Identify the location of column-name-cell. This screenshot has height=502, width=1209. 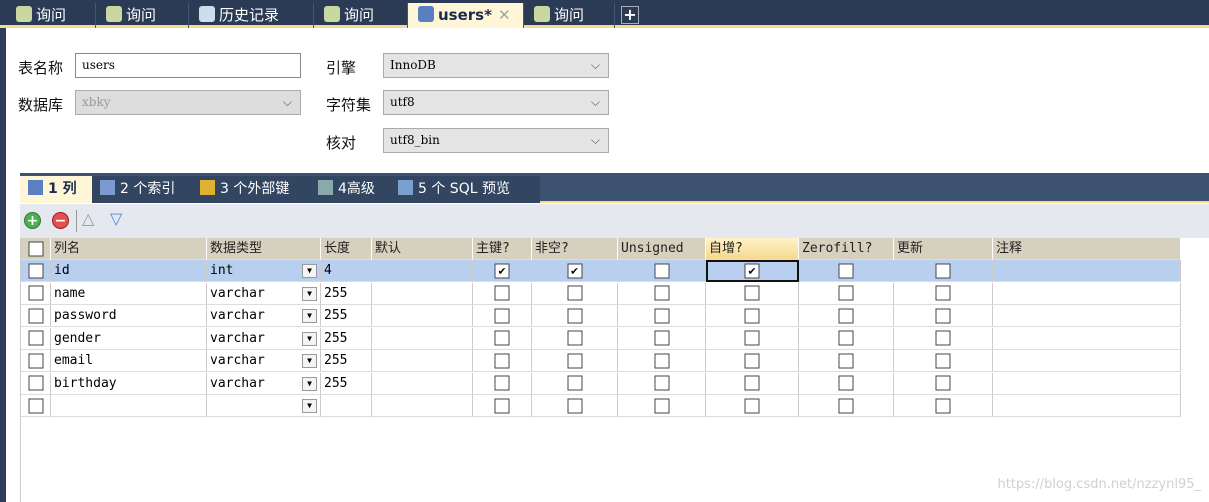
(129, 406).